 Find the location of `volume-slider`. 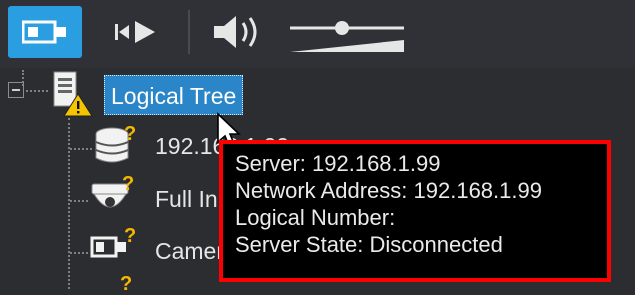

volume-slider is located at coordinates (346, 34).